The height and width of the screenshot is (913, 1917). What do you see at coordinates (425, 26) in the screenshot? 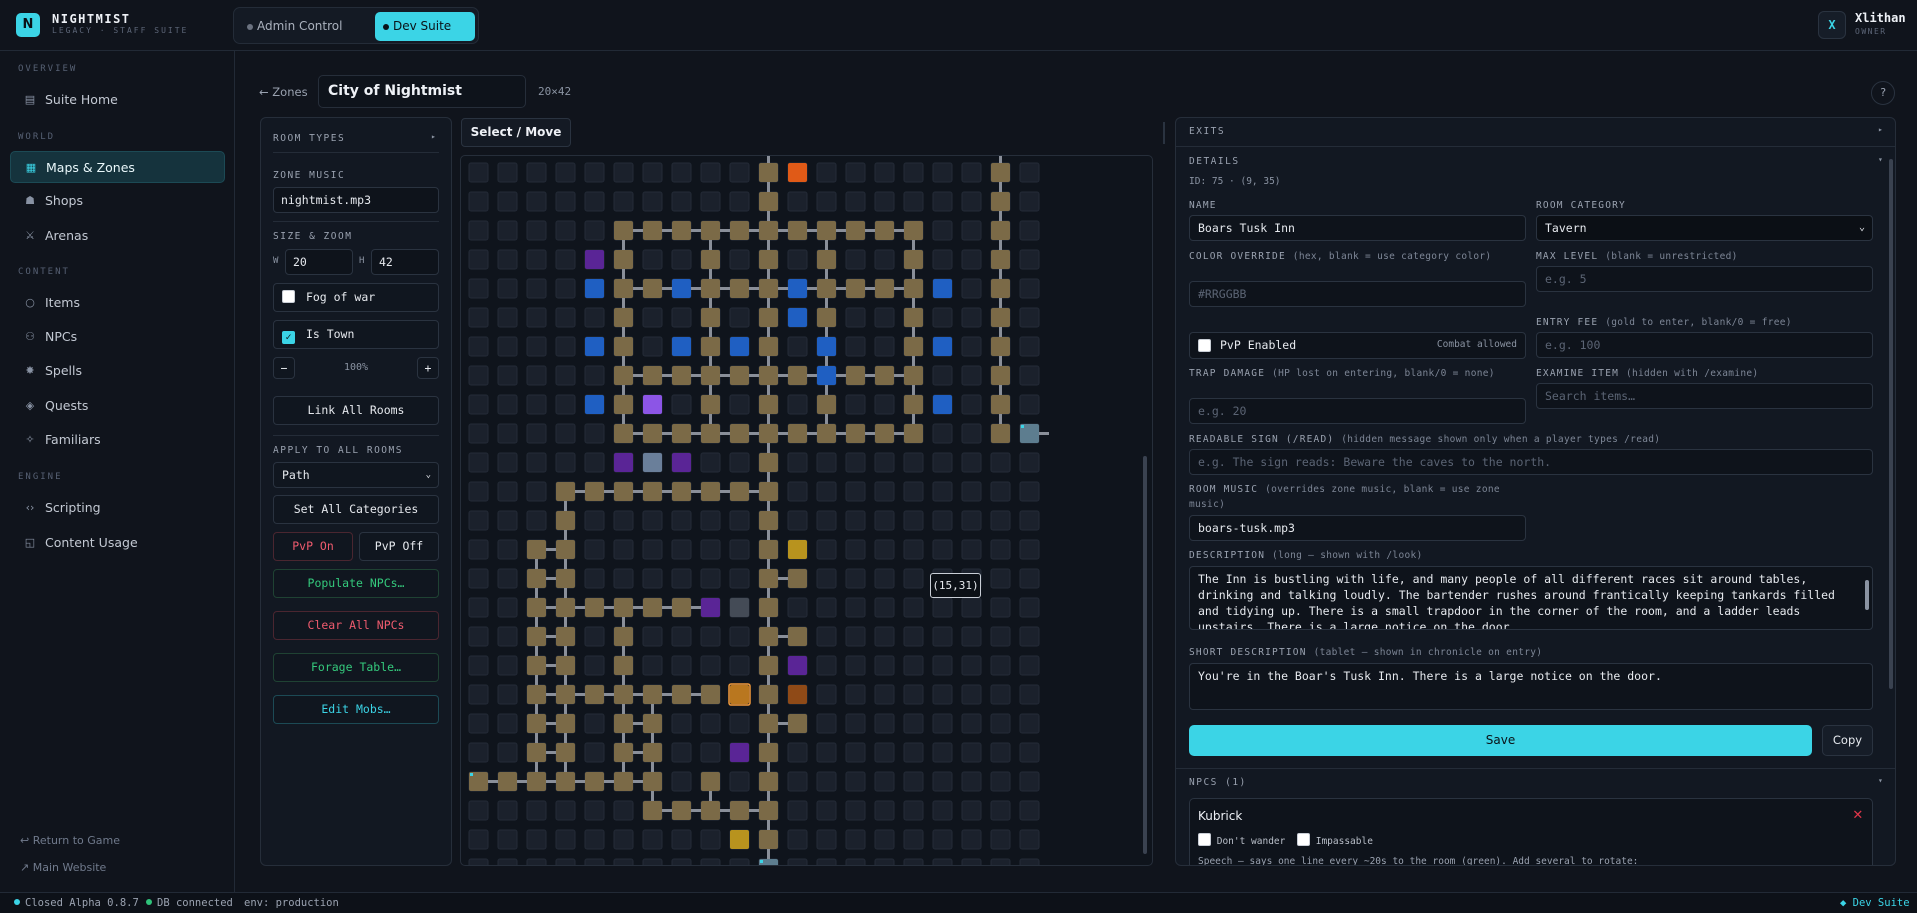
I see `dev-suite-tab: Dev Suite` at bounding box center [425, 26].